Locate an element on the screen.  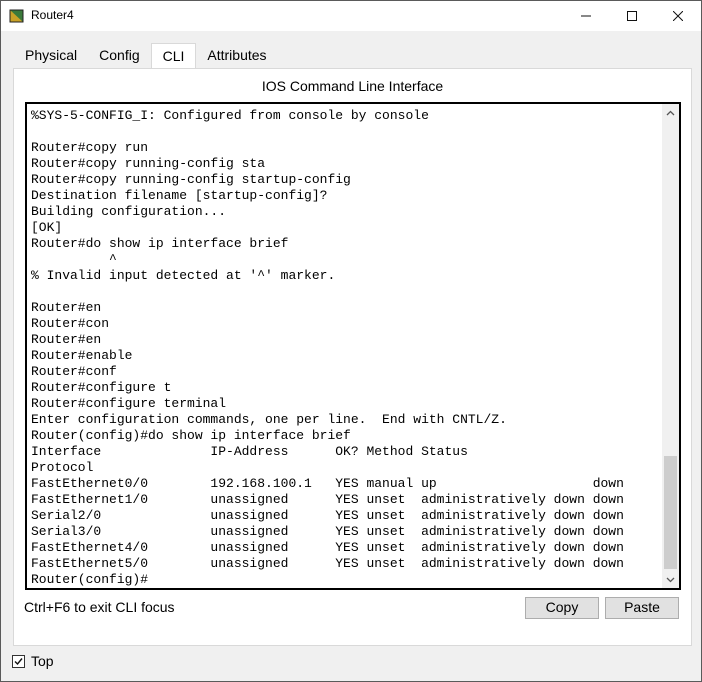
copy-button: Copy is located at coordinates (562, 608).